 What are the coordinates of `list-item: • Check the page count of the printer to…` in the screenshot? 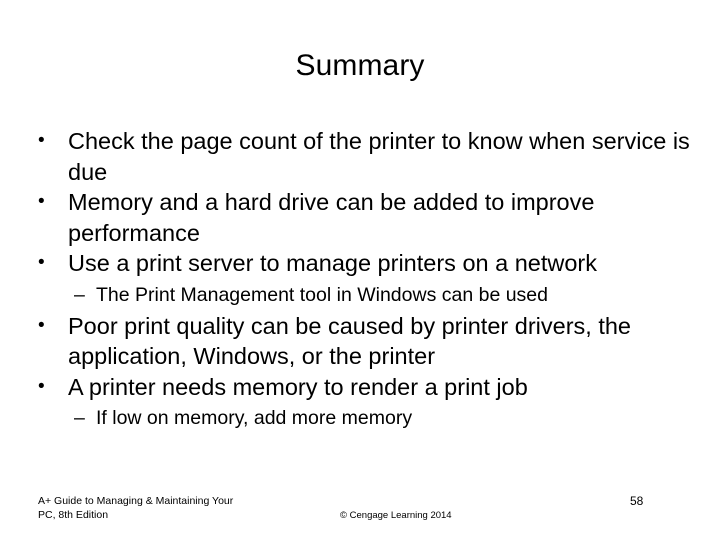 It's located at (360, 156).